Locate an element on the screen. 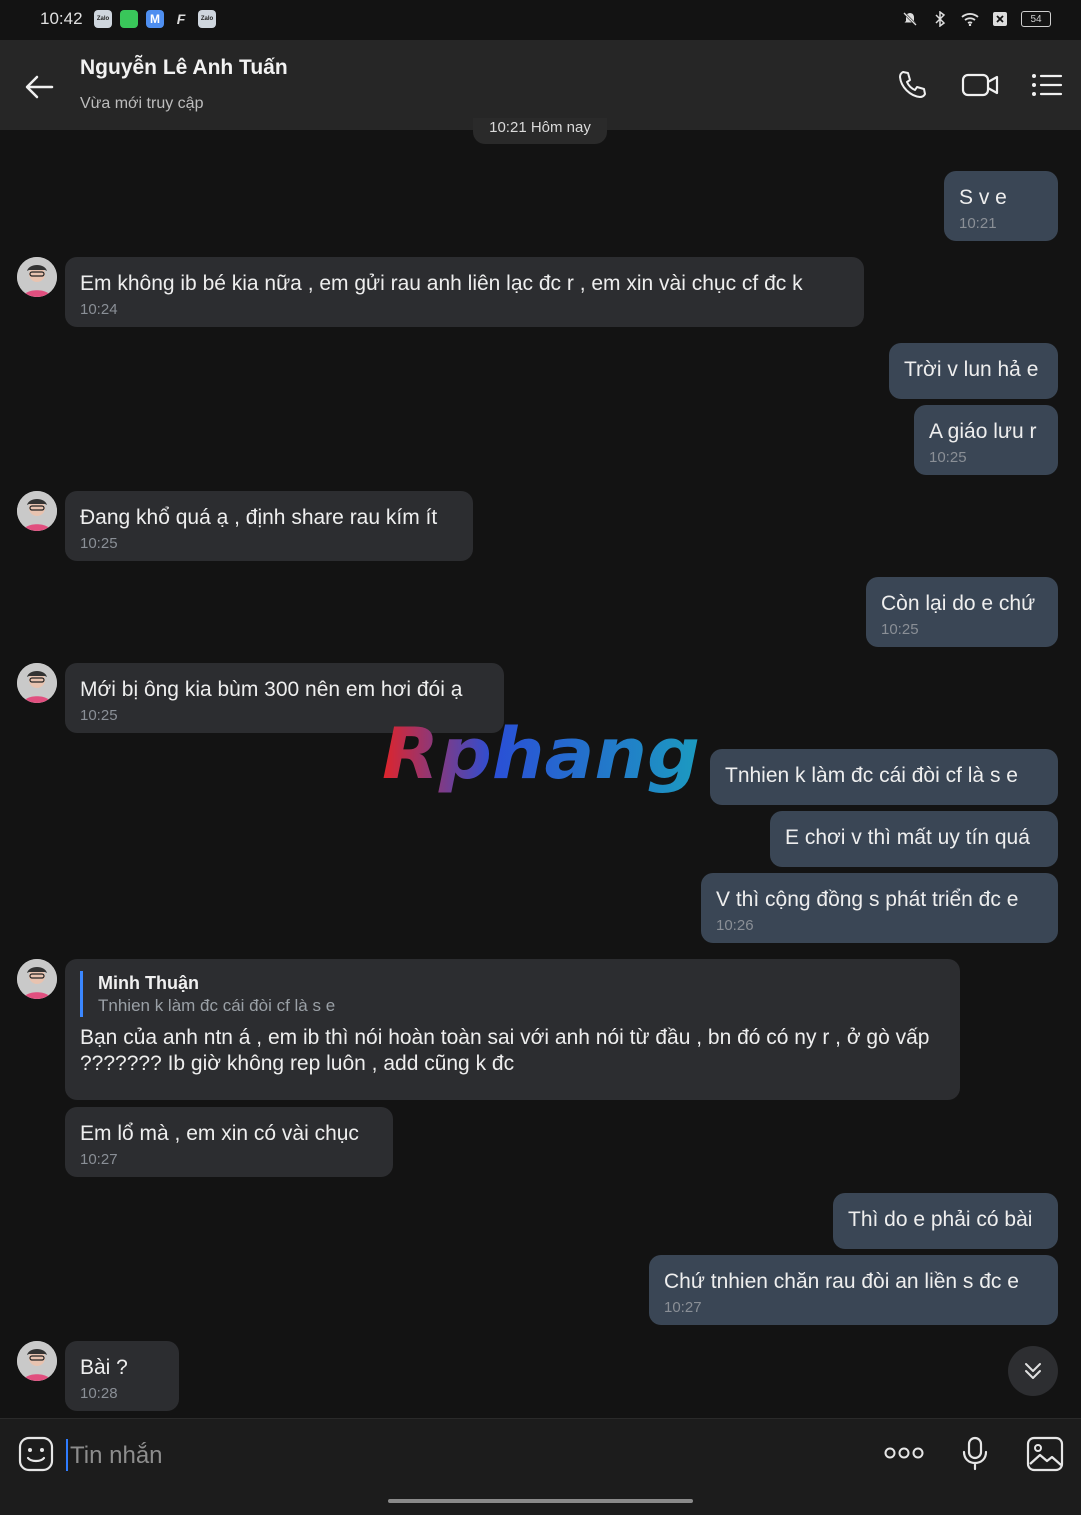 This screenshot has height=1515, width=1081. scroll-to-bottom-button is located at coordinates (1033, 1371).